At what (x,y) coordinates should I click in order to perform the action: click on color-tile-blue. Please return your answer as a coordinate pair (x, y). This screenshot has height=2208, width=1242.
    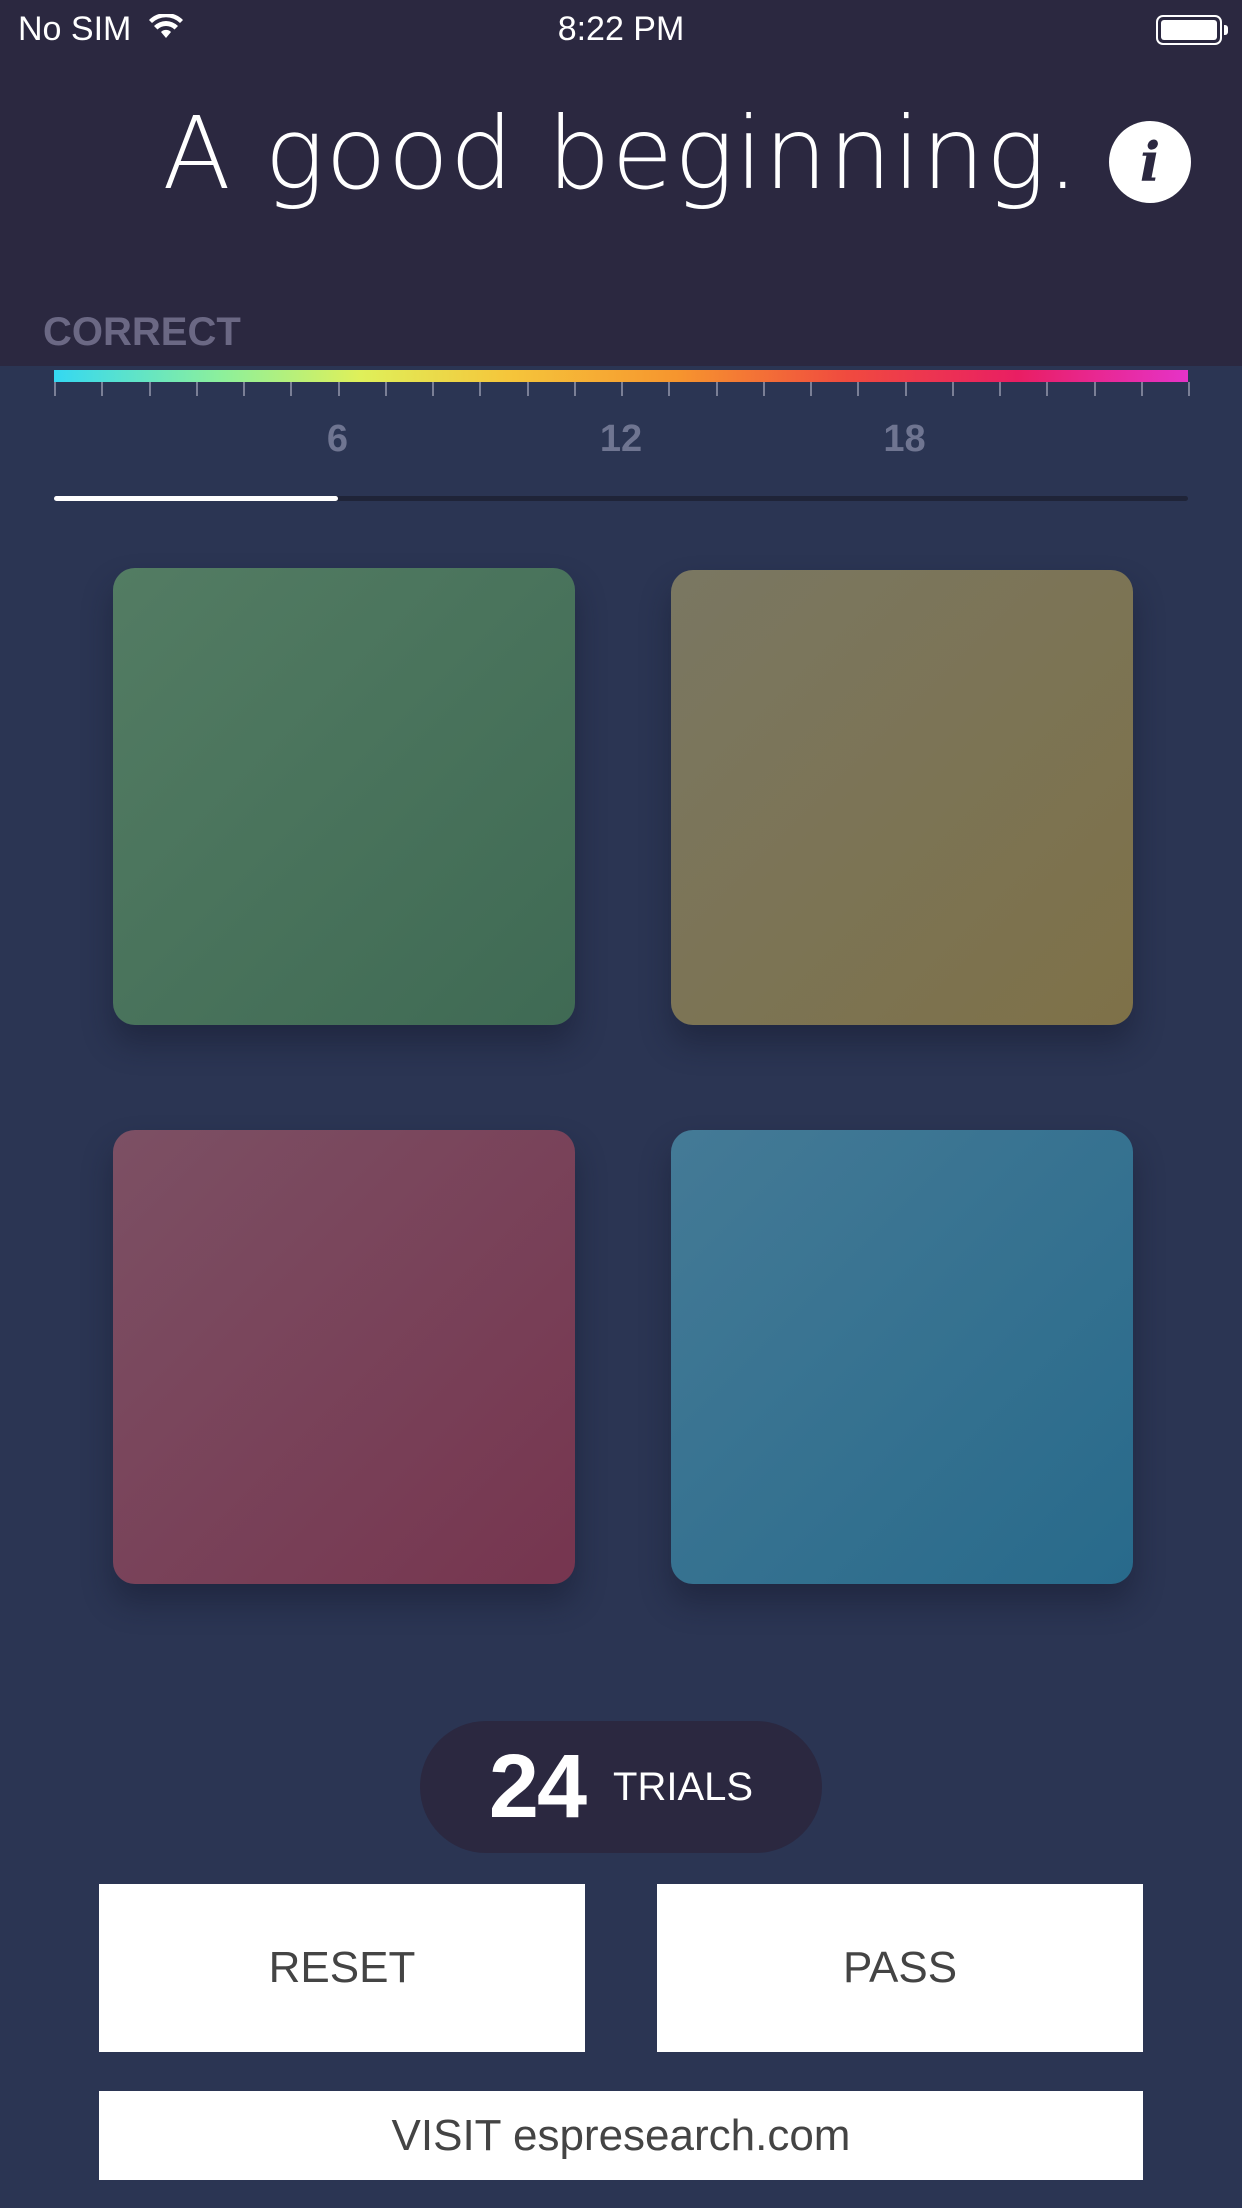
    Looking at the image, I should click on (902, 1357).